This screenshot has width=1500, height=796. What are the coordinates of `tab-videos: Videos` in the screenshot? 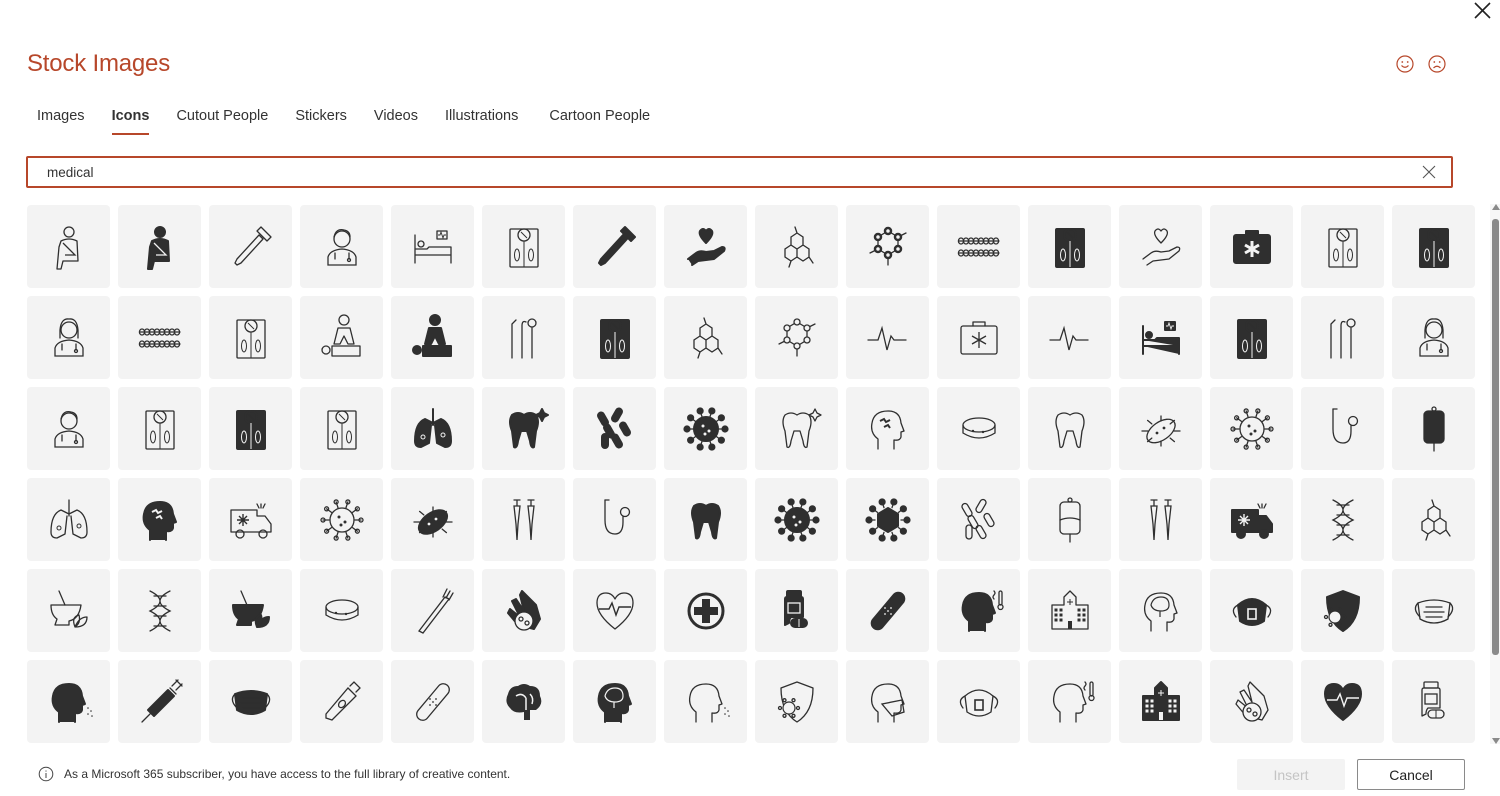 It's located at (396, 120).